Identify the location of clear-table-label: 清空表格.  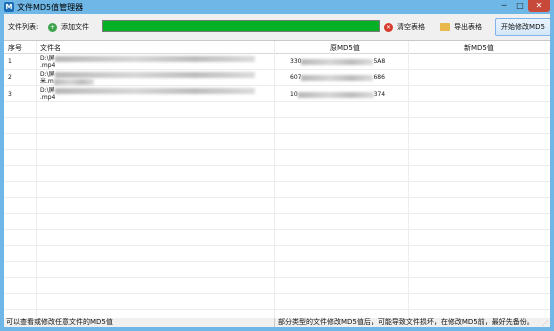
(411, 27).